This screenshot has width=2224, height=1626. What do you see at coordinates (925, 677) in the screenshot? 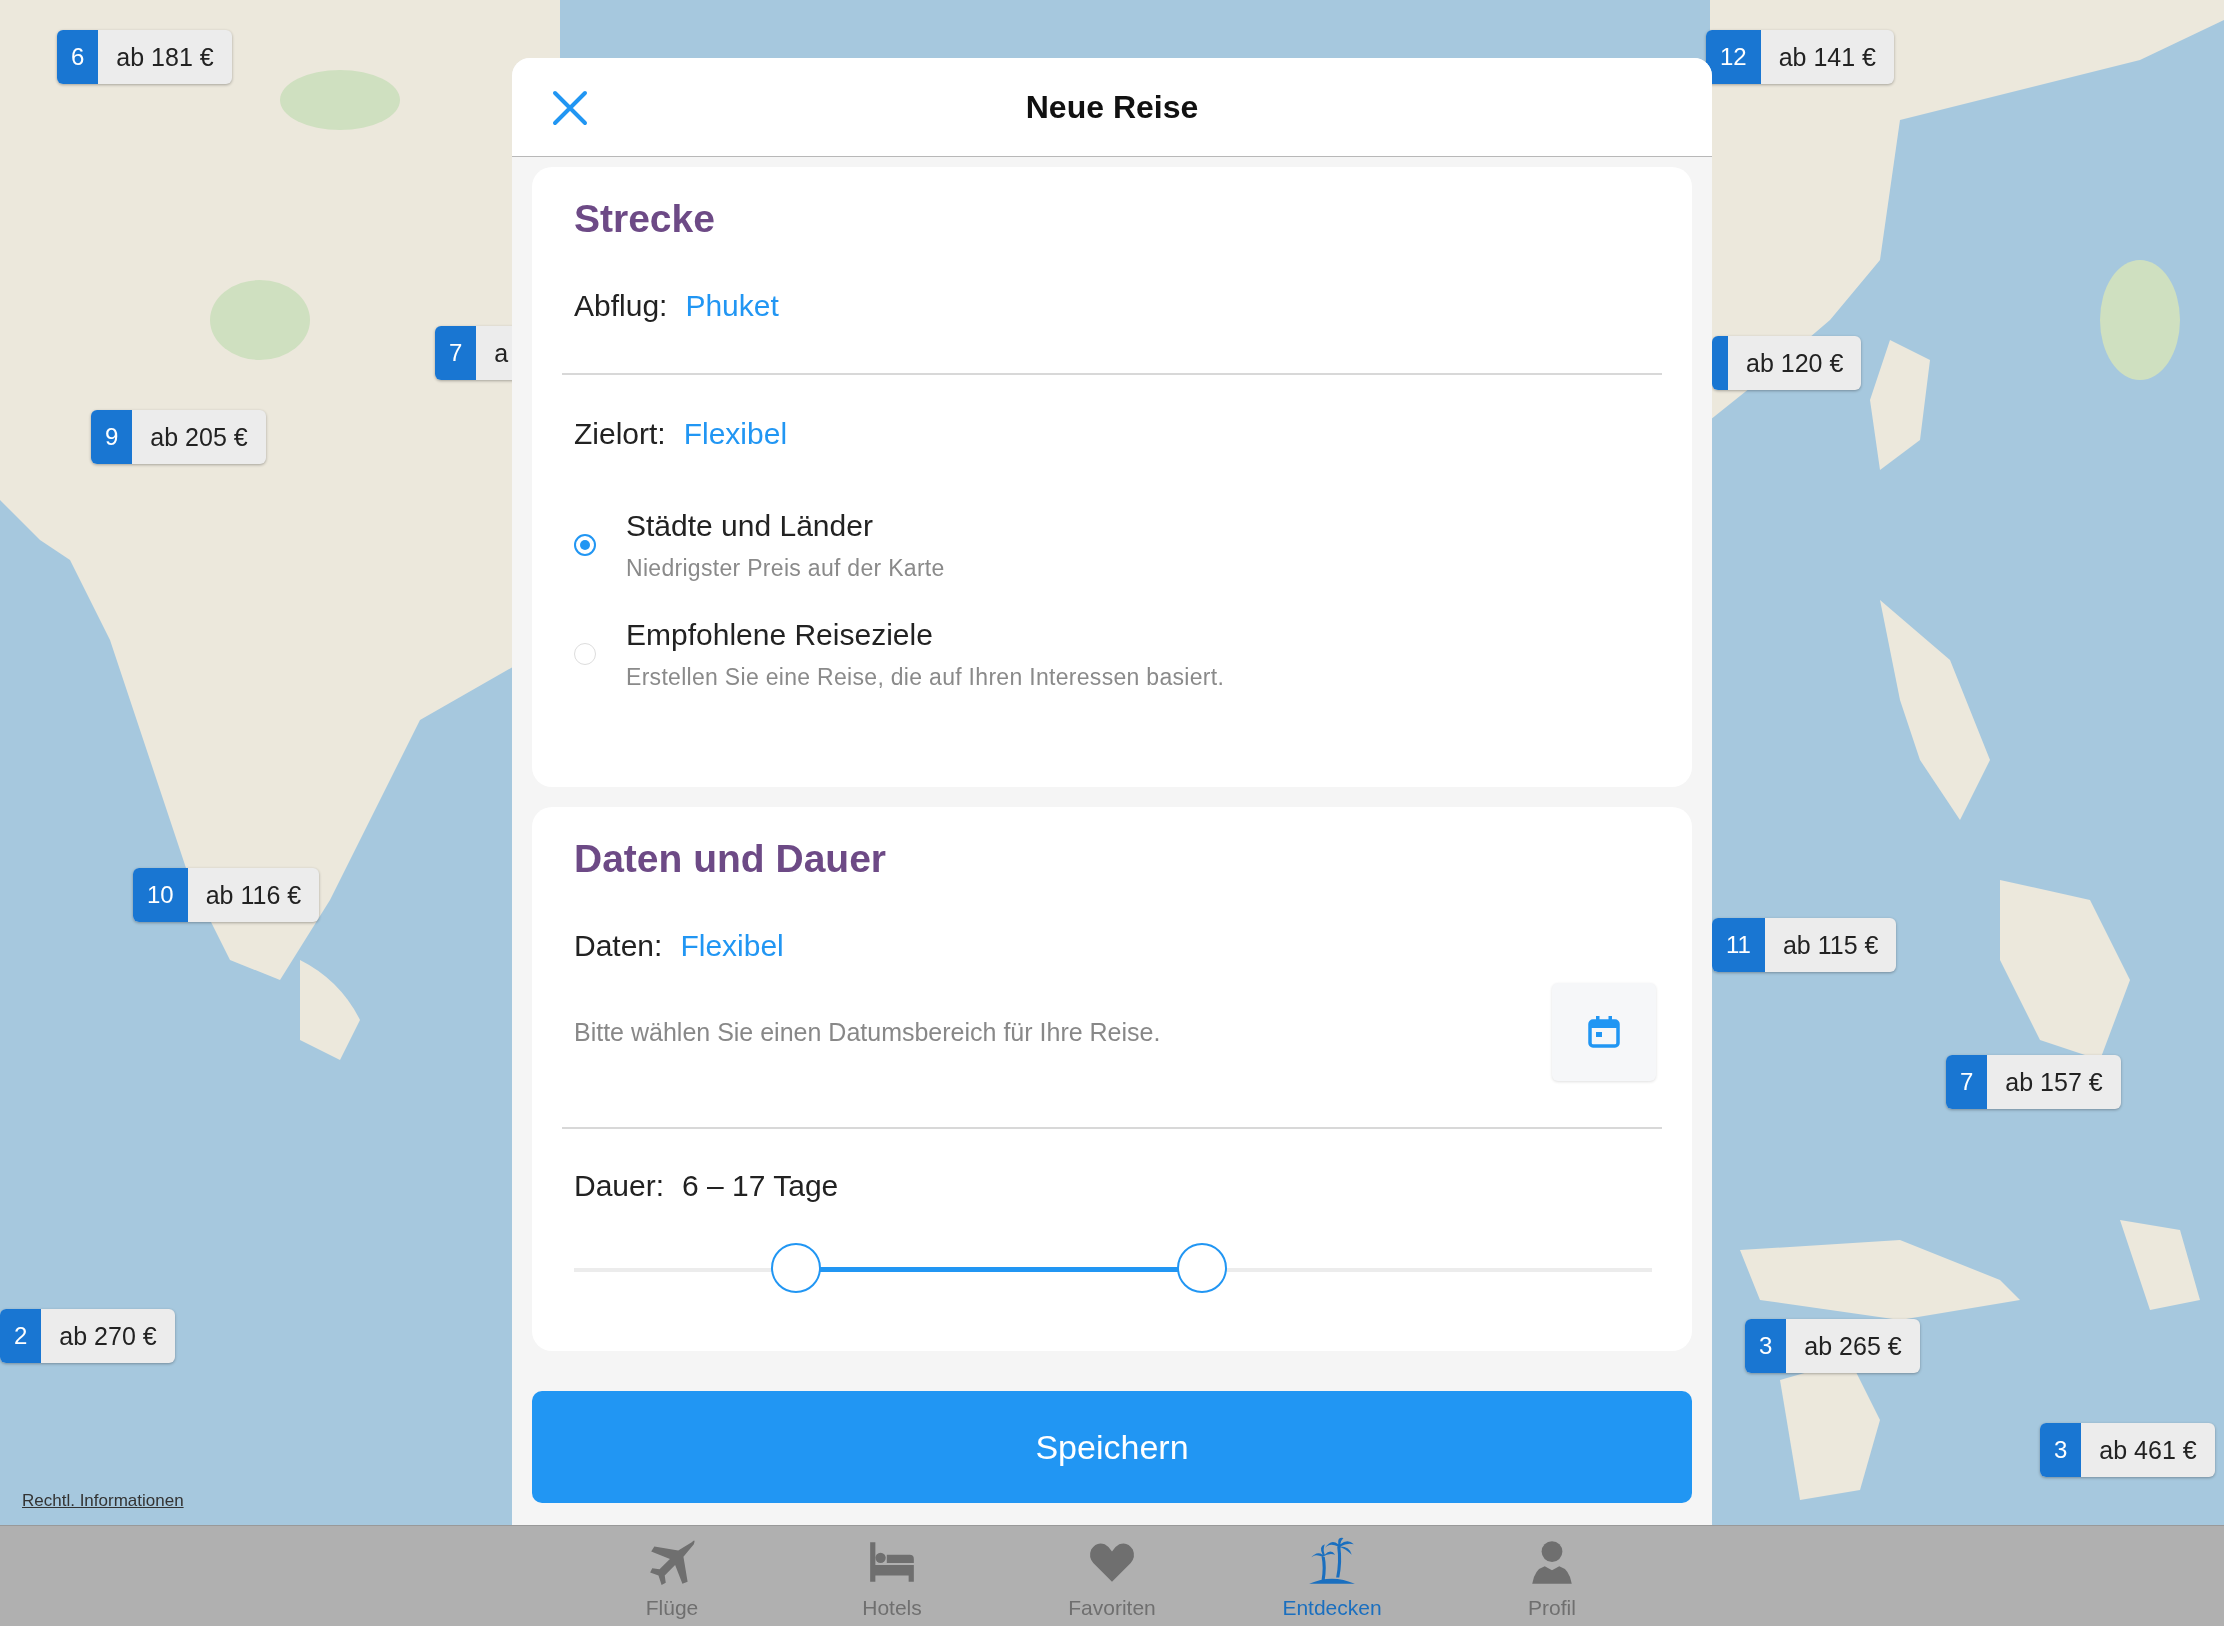
I see `option-subtitle: Erstellen Sie eine Reise, die auf Ihren Interessen basiert.` at bounding box center [925, 677].